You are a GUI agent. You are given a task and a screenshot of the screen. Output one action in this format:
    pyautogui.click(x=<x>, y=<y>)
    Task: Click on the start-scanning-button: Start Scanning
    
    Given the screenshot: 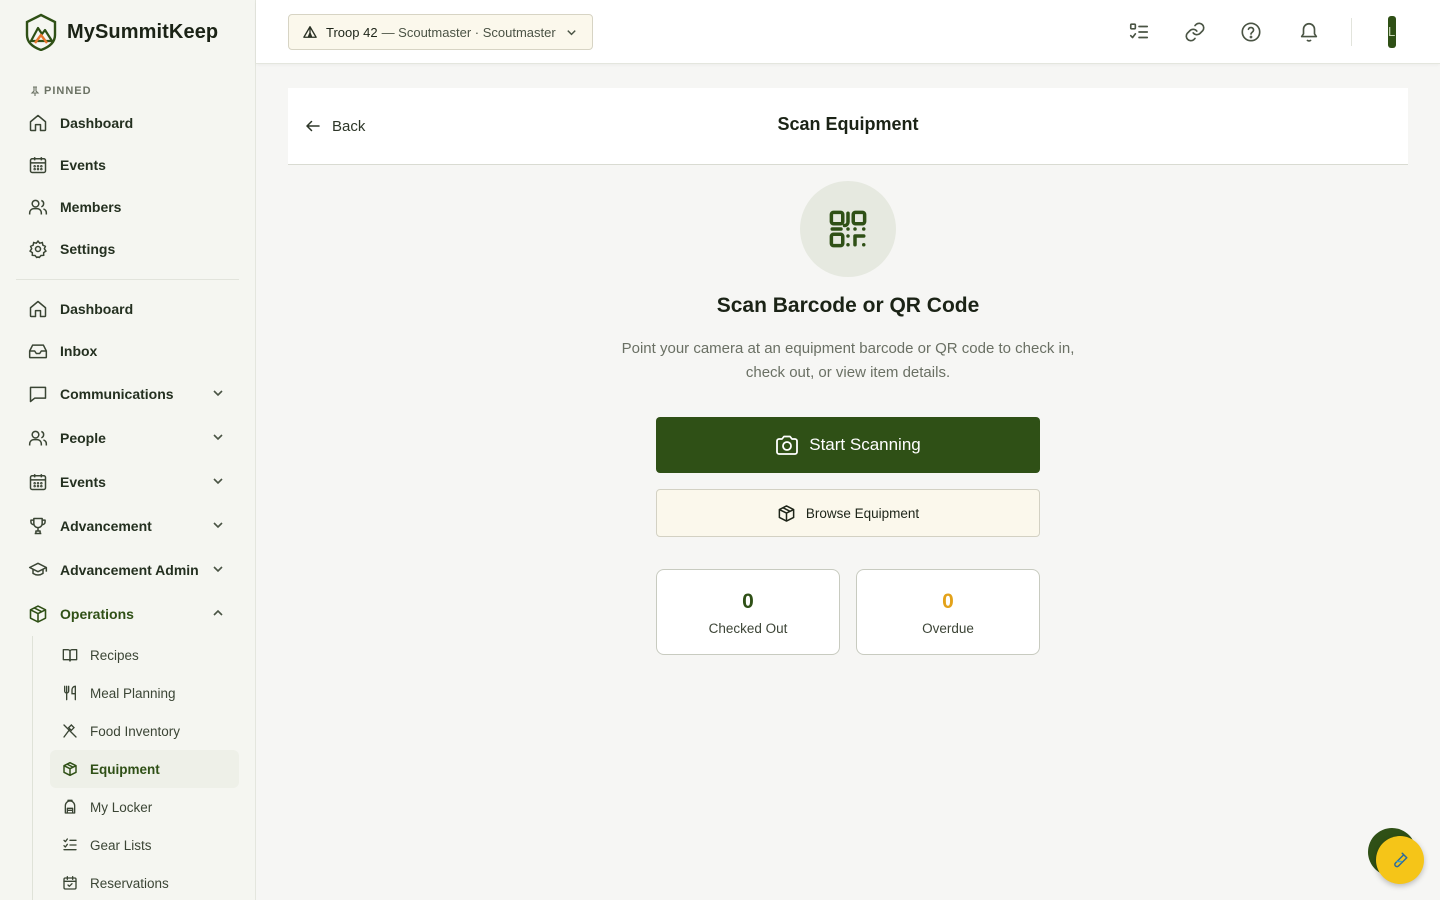 What is the action you would take?
    pyautogui.click(x=848, y=445)
    